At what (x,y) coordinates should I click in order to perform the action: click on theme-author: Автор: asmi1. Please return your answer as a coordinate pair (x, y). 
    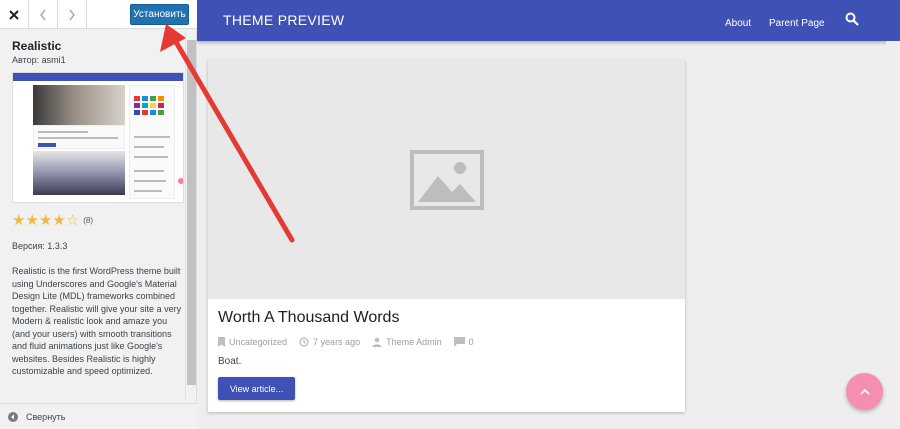
    Looking at the image, I should click on (39, 60).